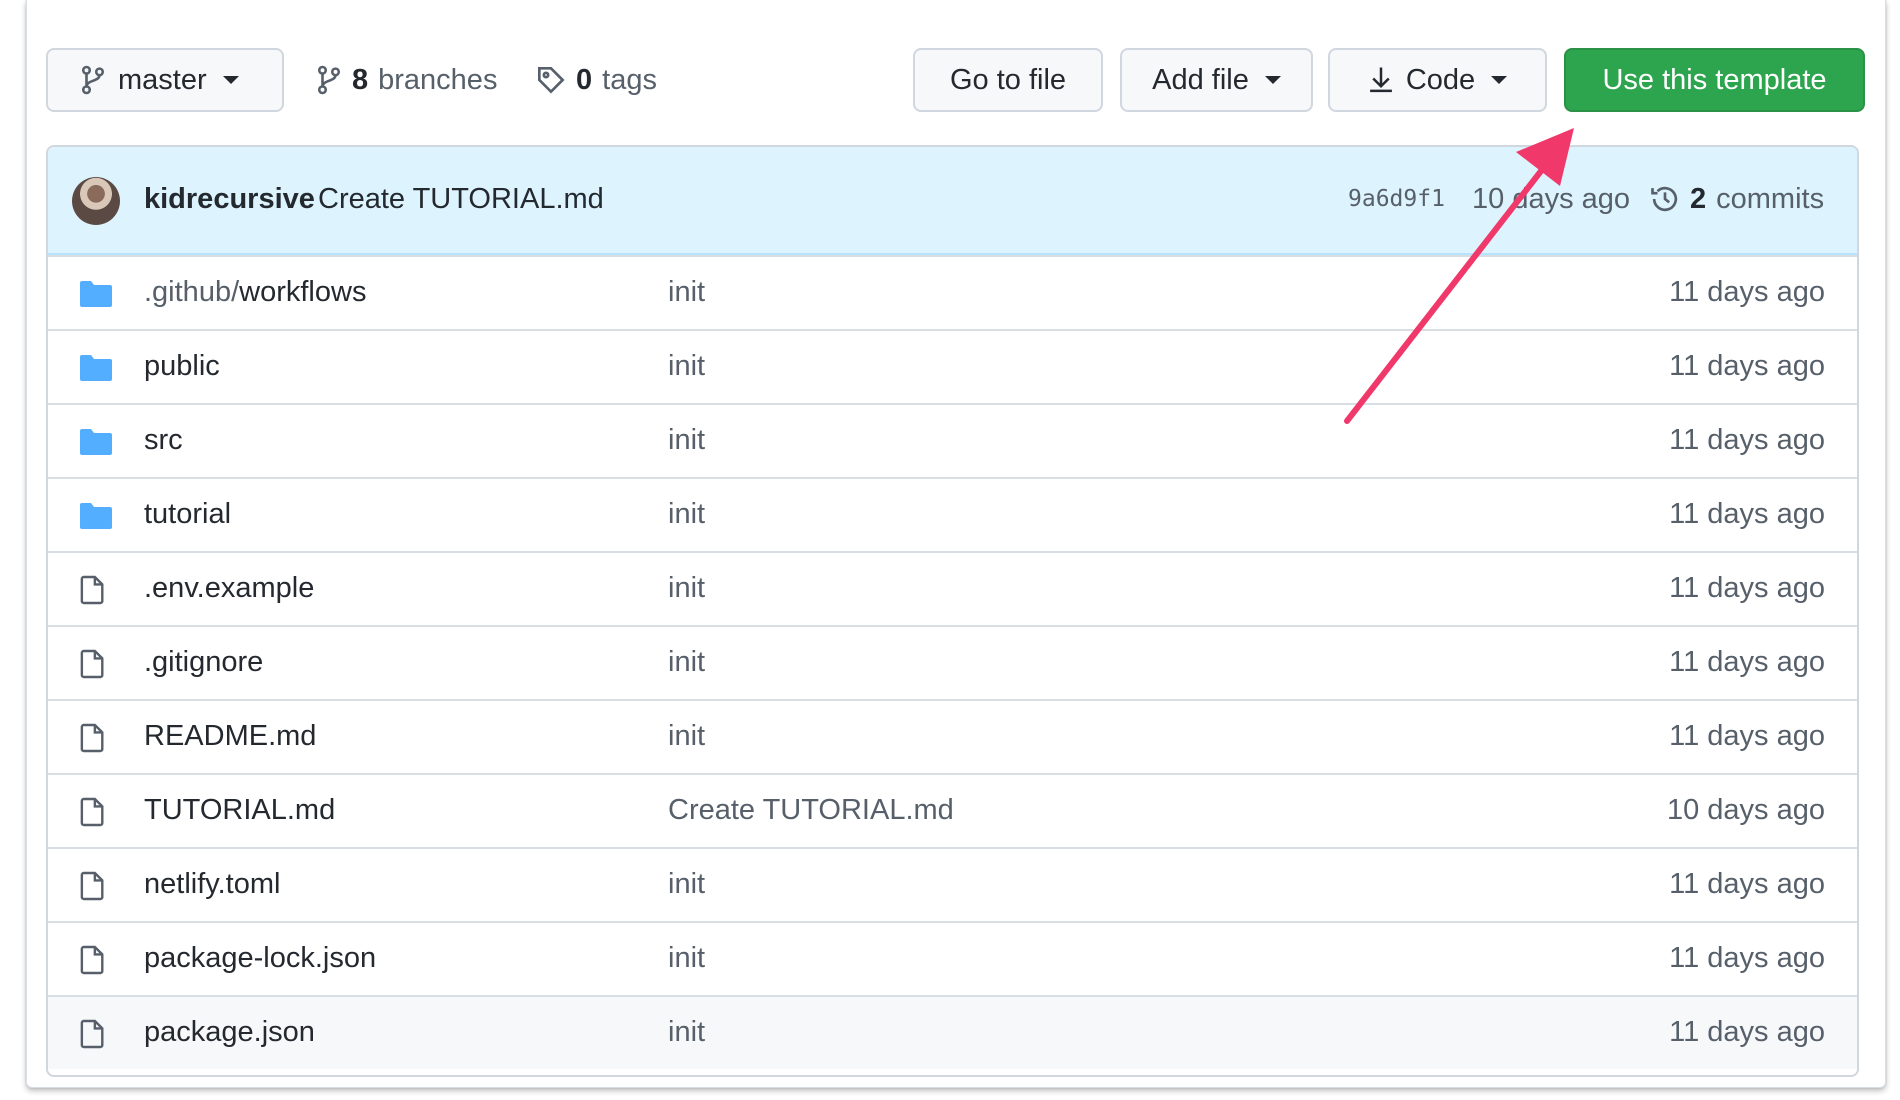  Describe the element at coordinates (952, 736) in the screenshot. I see `file-row: README.md init 11 days ago` at that location.